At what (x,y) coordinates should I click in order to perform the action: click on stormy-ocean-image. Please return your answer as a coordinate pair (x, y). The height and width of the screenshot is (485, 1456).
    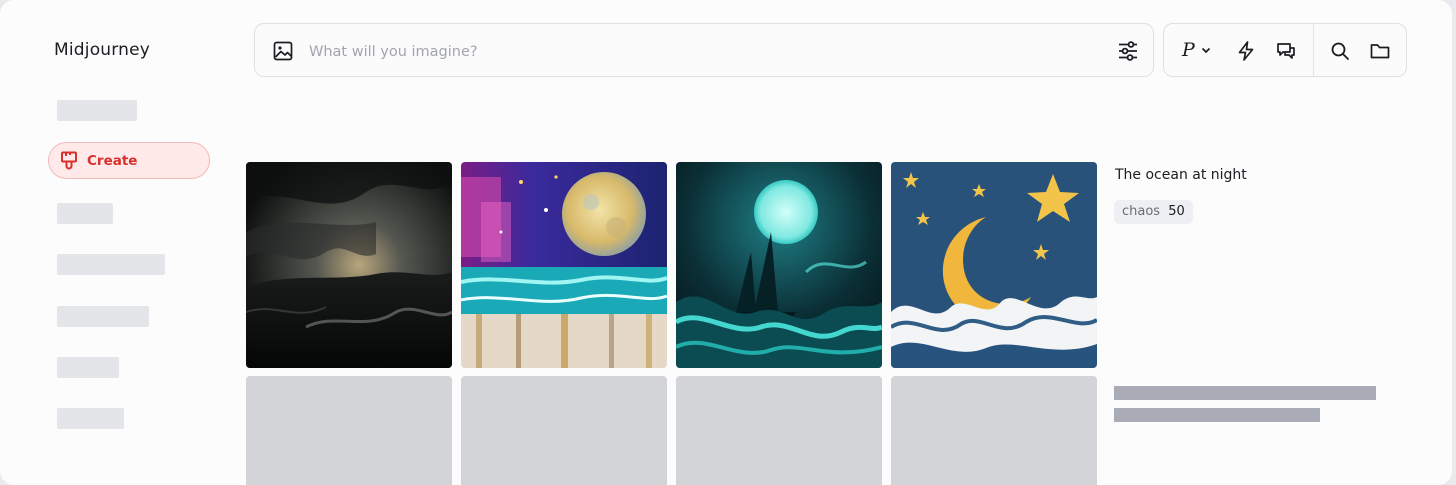
    Looking at the image, I should click on (349, 265).